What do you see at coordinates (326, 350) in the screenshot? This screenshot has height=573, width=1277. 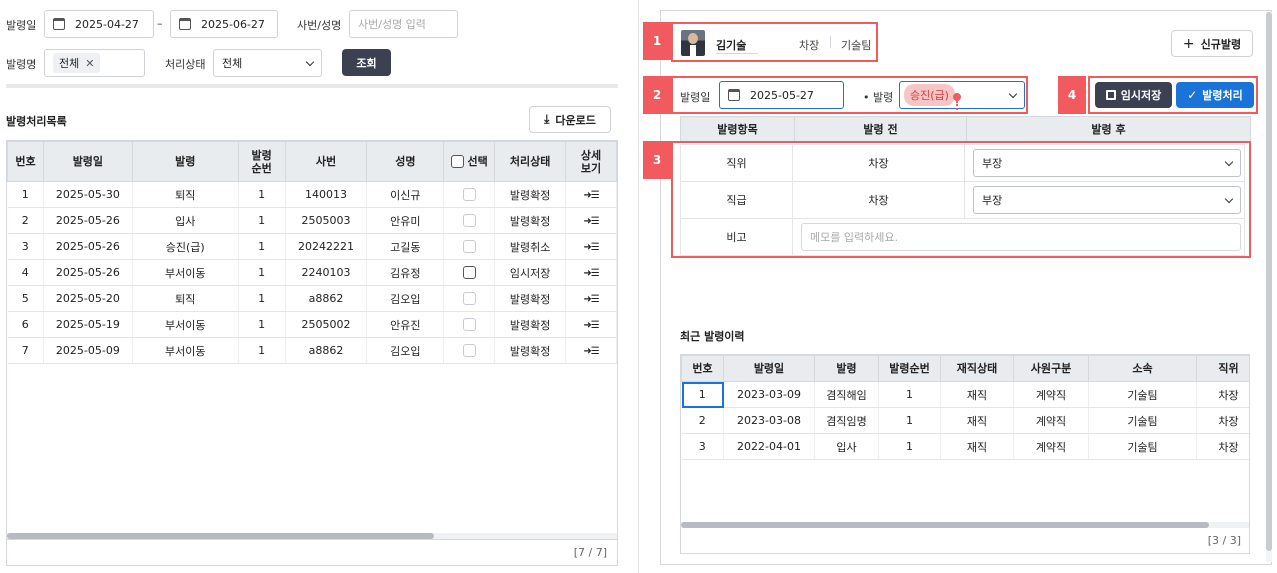 I see `cell-emp-no: a8862` at bounding box center [326, 350].